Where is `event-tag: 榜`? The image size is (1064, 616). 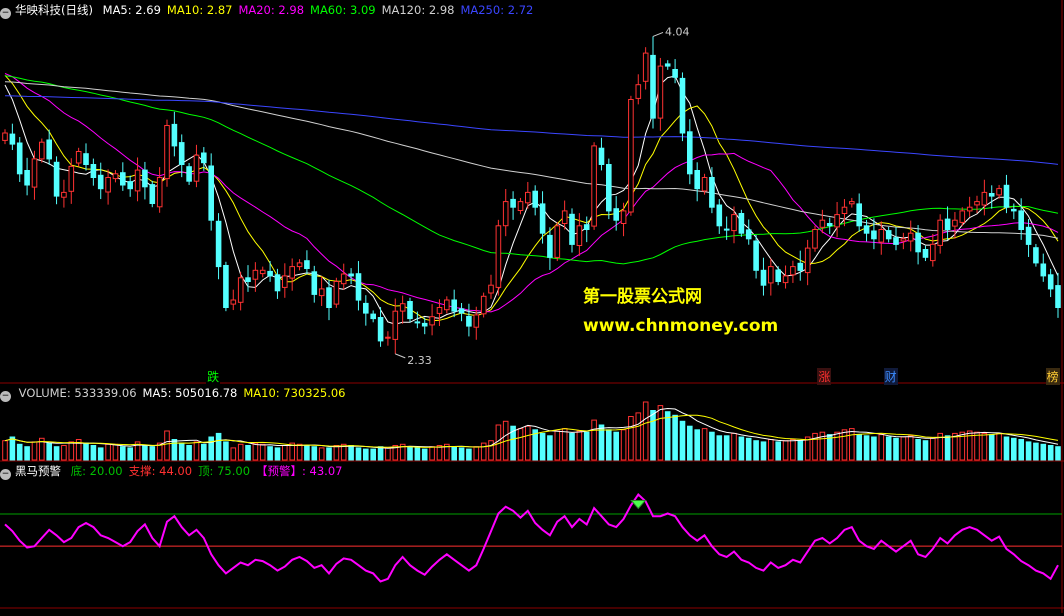 event-tag: 榜 is located at coordinates (1052, 376).